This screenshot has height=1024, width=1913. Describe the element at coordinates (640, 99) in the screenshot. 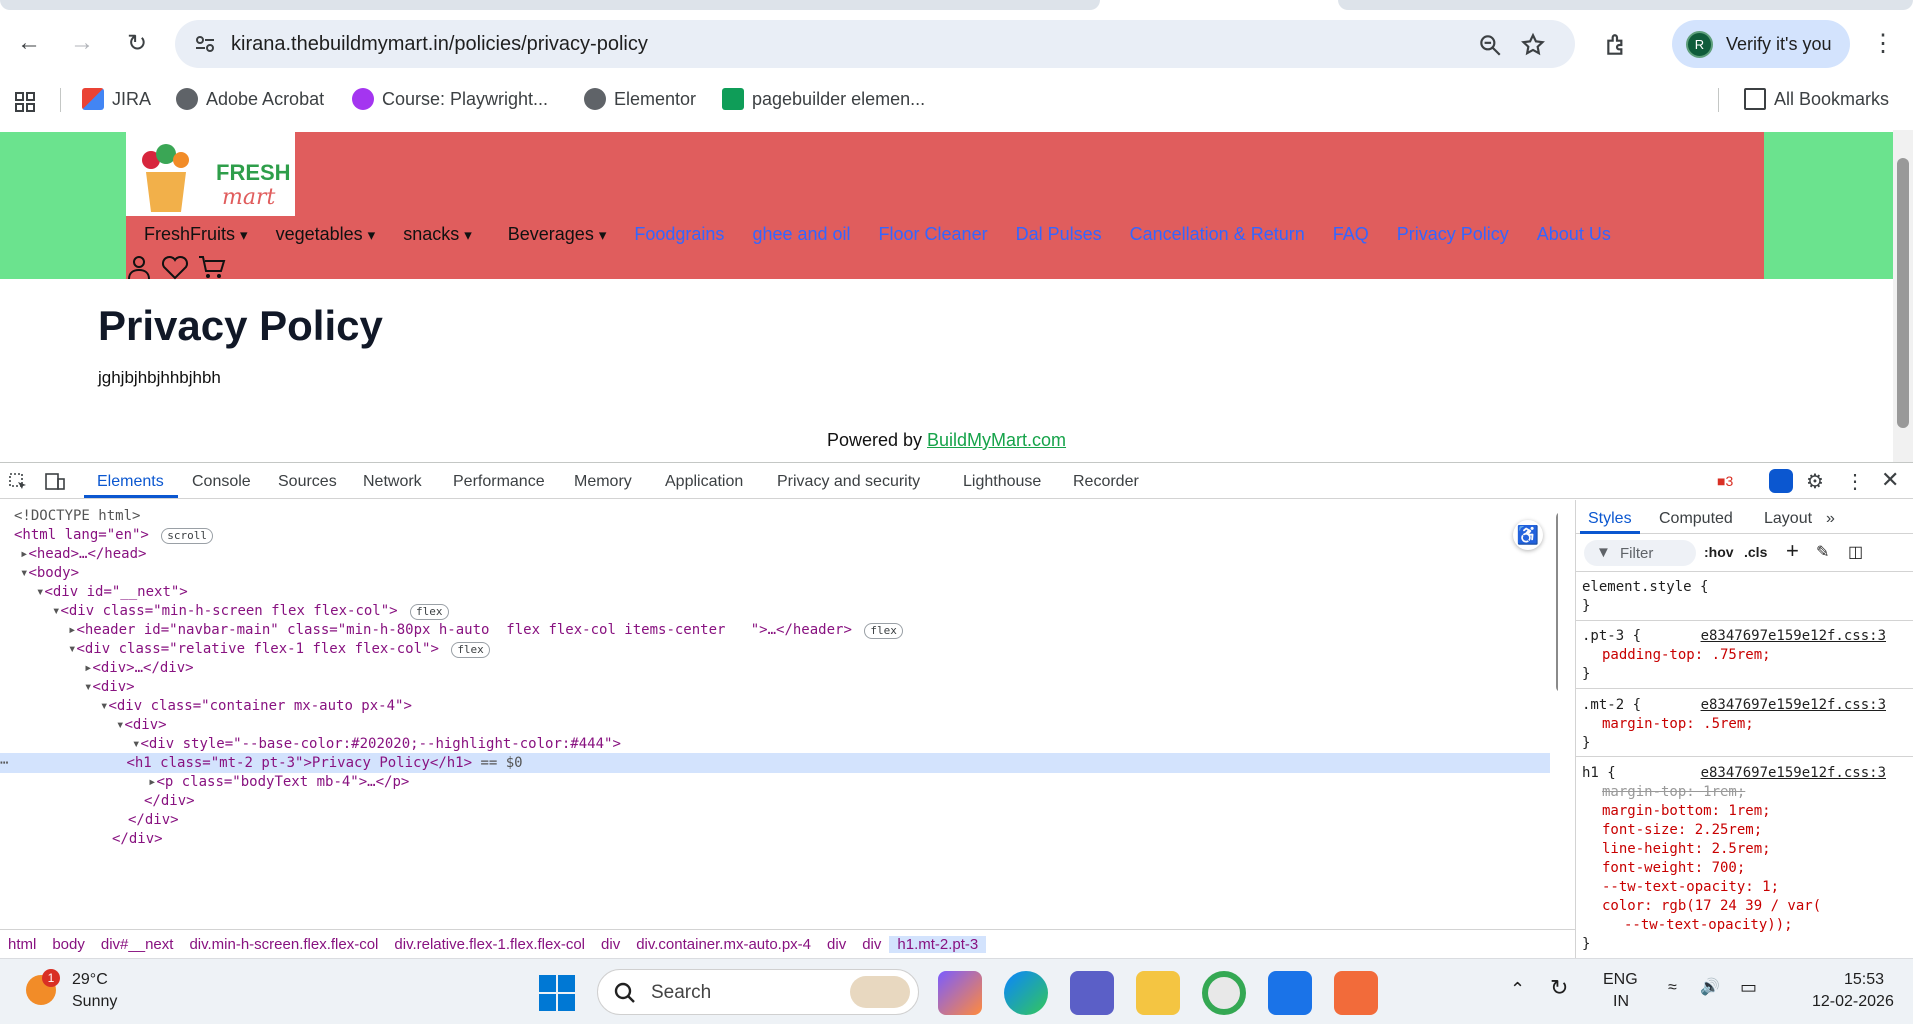

I see `bookmark-item: Elementor` at that location.